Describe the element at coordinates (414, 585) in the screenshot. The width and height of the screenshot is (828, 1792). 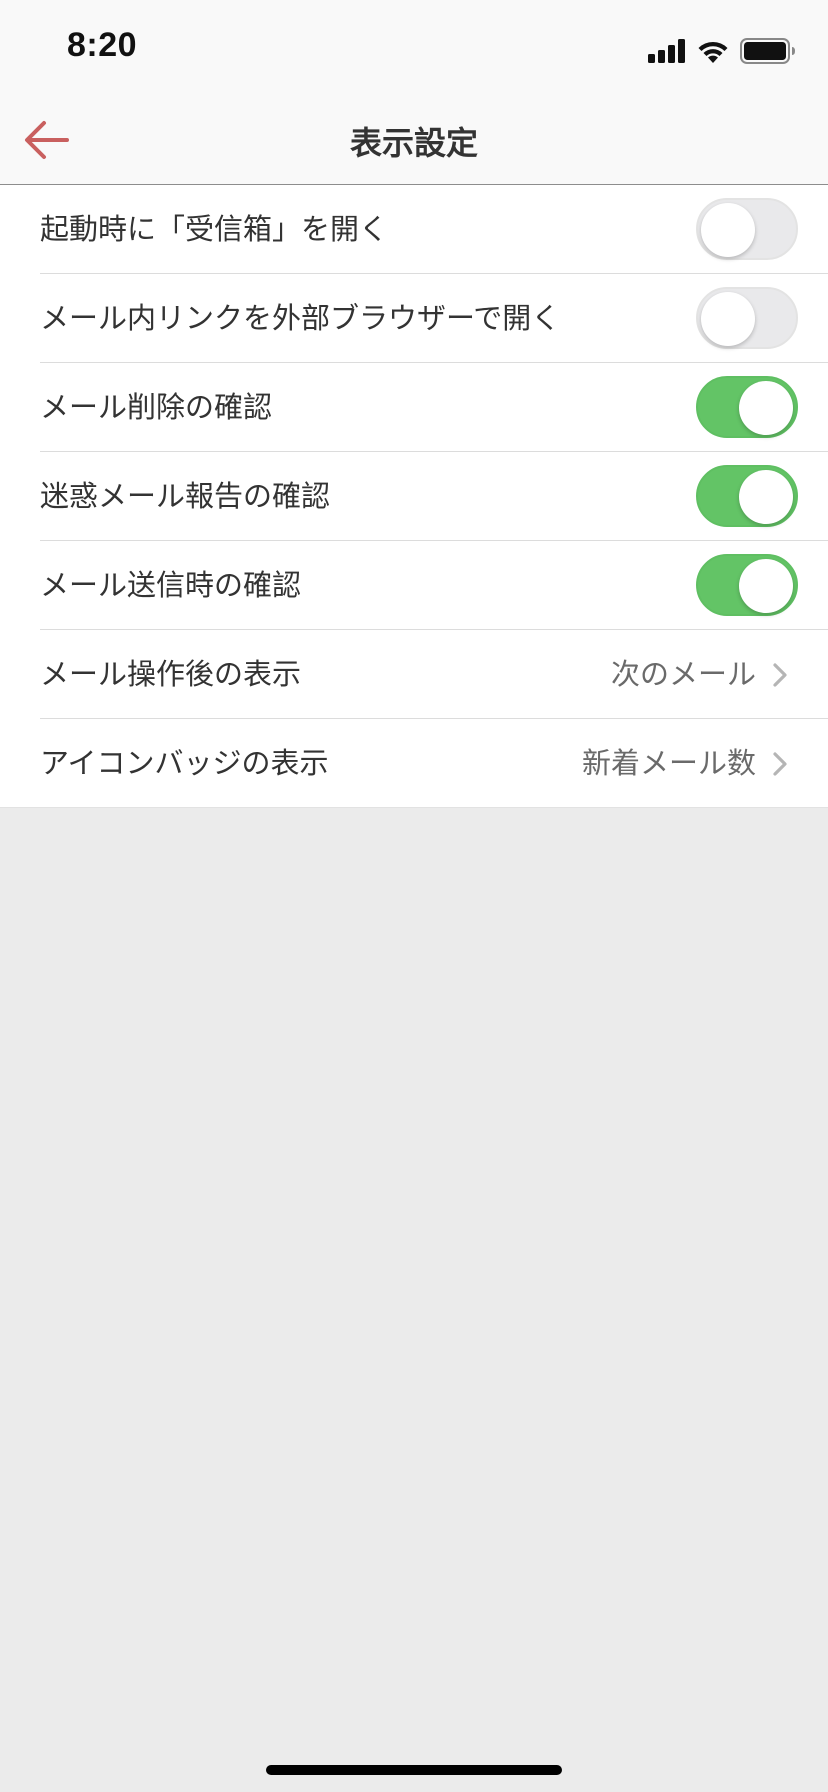
I see `settings-row-confirm-send: メール送信時の確認` at that location.